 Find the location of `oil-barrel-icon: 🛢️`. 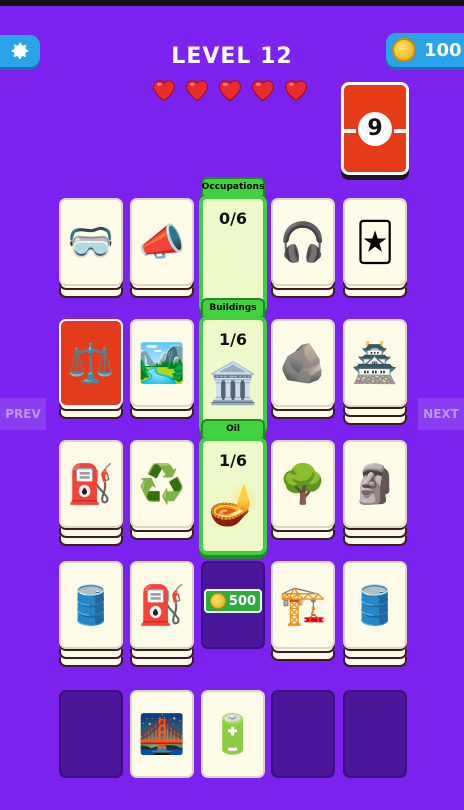

oil-barrel-icon: 🛢️ is located at coordinates (375, 605).